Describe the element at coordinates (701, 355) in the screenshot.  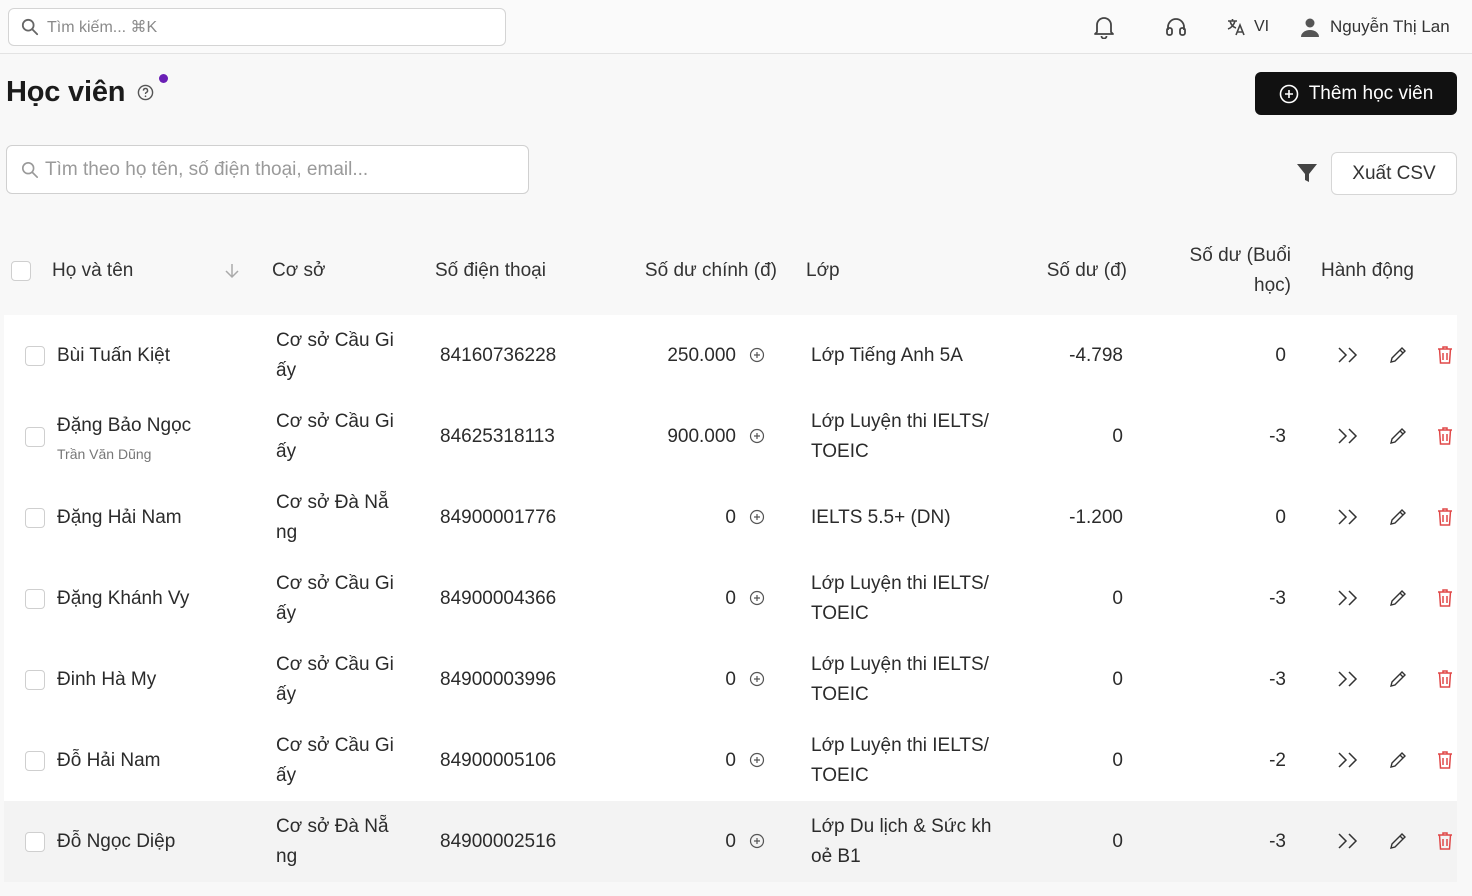
I see `main-balance-cell: 250.000` at that location.